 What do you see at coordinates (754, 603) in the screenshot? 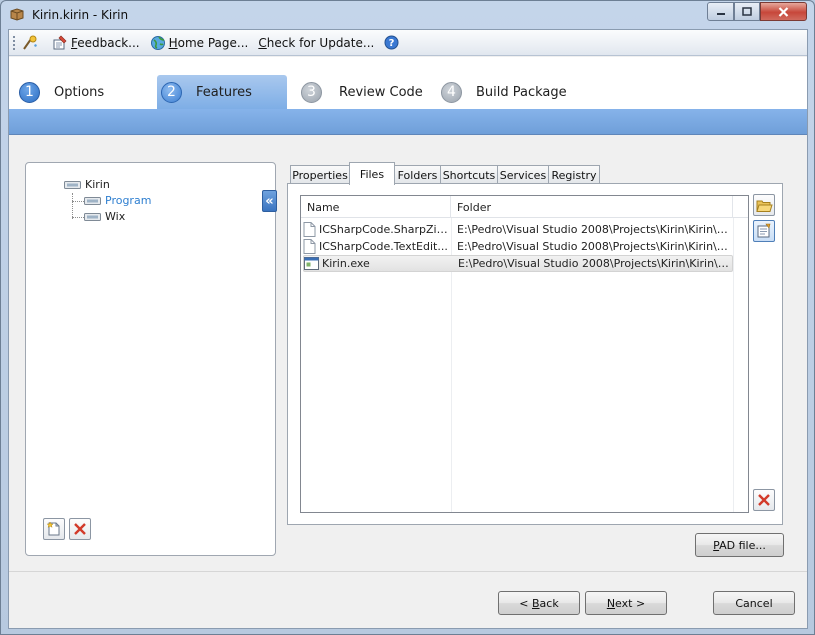
I see `cancel-button: Cancel` at bounding box center [754, 603].